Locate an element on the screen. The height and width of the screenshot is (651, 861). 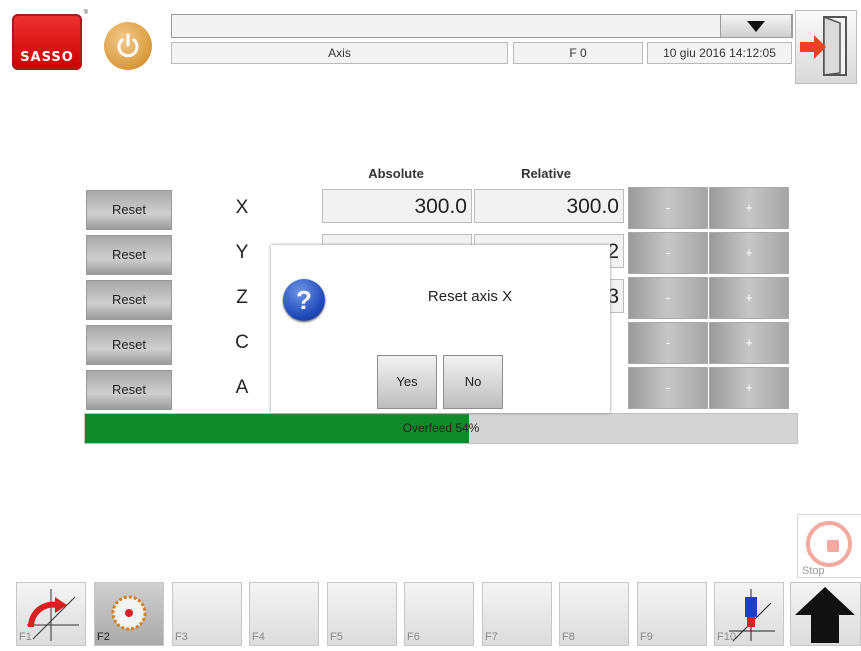
a-plus-button: + is located at coordinates (749, 388).